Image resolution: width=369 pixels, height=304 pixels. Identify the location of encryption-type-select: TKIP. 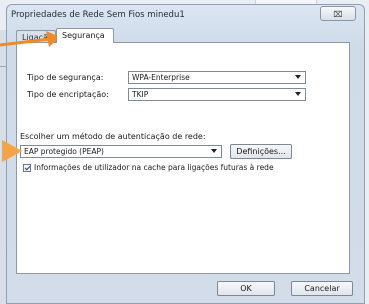
(217, 94).